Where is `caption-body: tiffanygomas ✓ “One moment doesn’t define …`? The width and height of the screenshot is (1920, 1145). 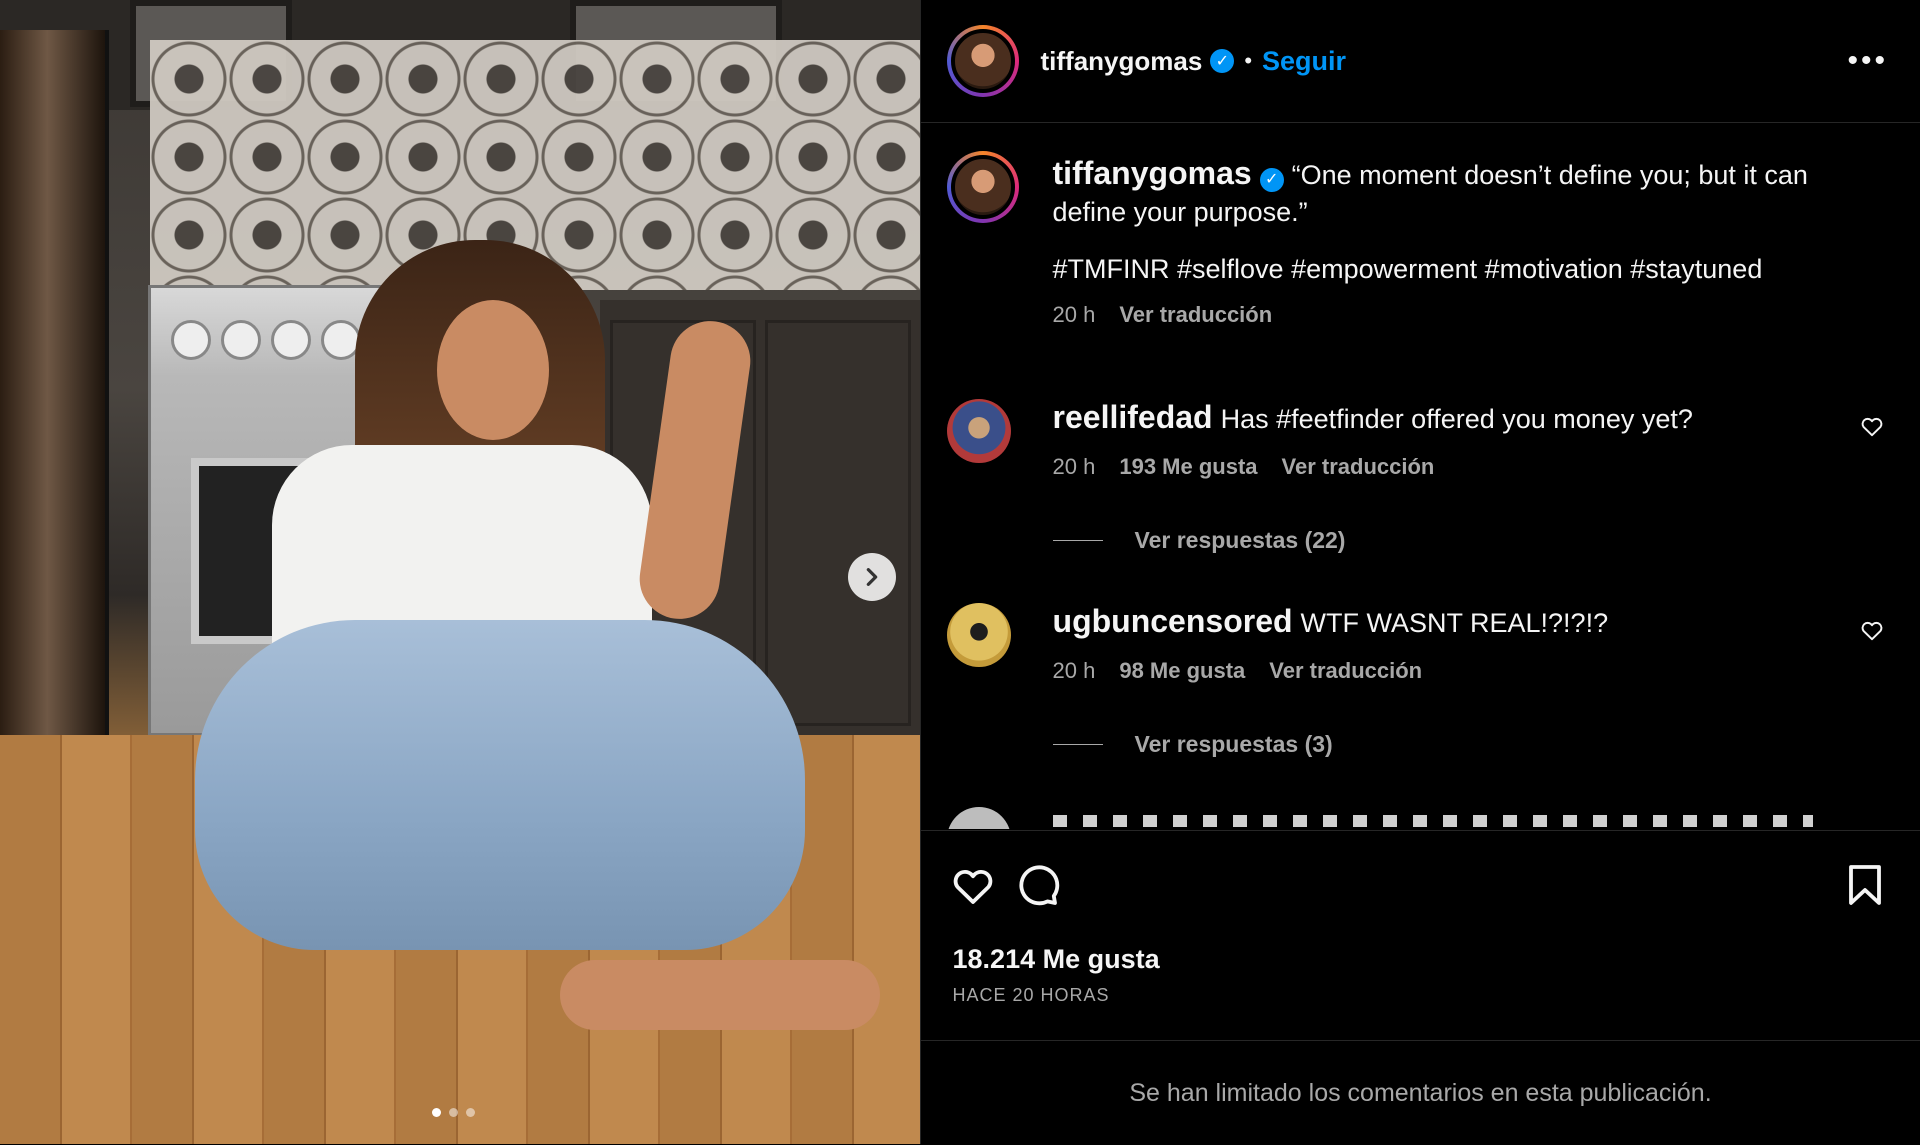 caption-body: tiffanygomas ✓ “One moment doesn’t define … is located at coordinates (1453, 244).